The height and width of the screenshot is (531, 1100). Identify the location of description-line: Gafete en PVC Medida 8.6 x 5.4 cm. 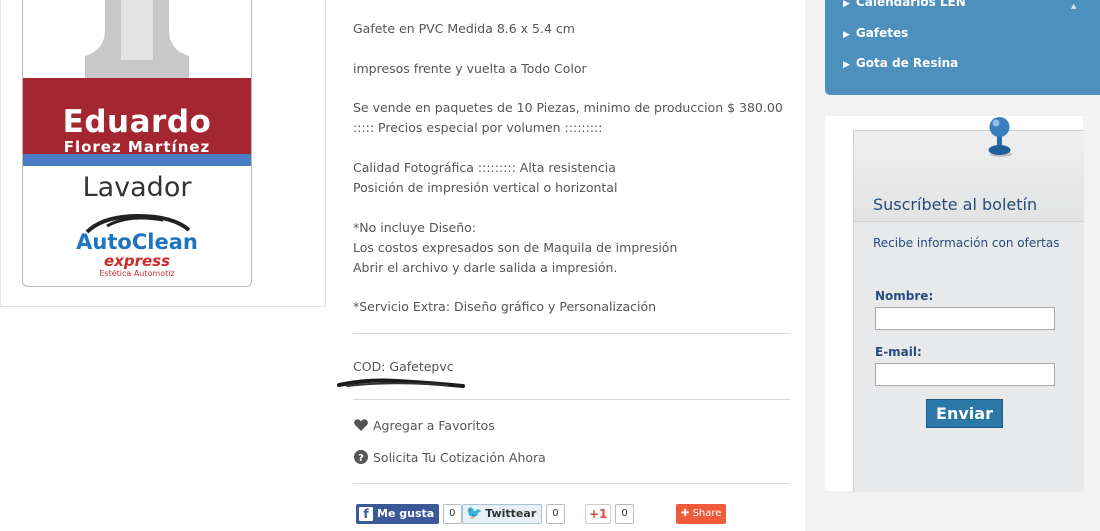
(464, 28).